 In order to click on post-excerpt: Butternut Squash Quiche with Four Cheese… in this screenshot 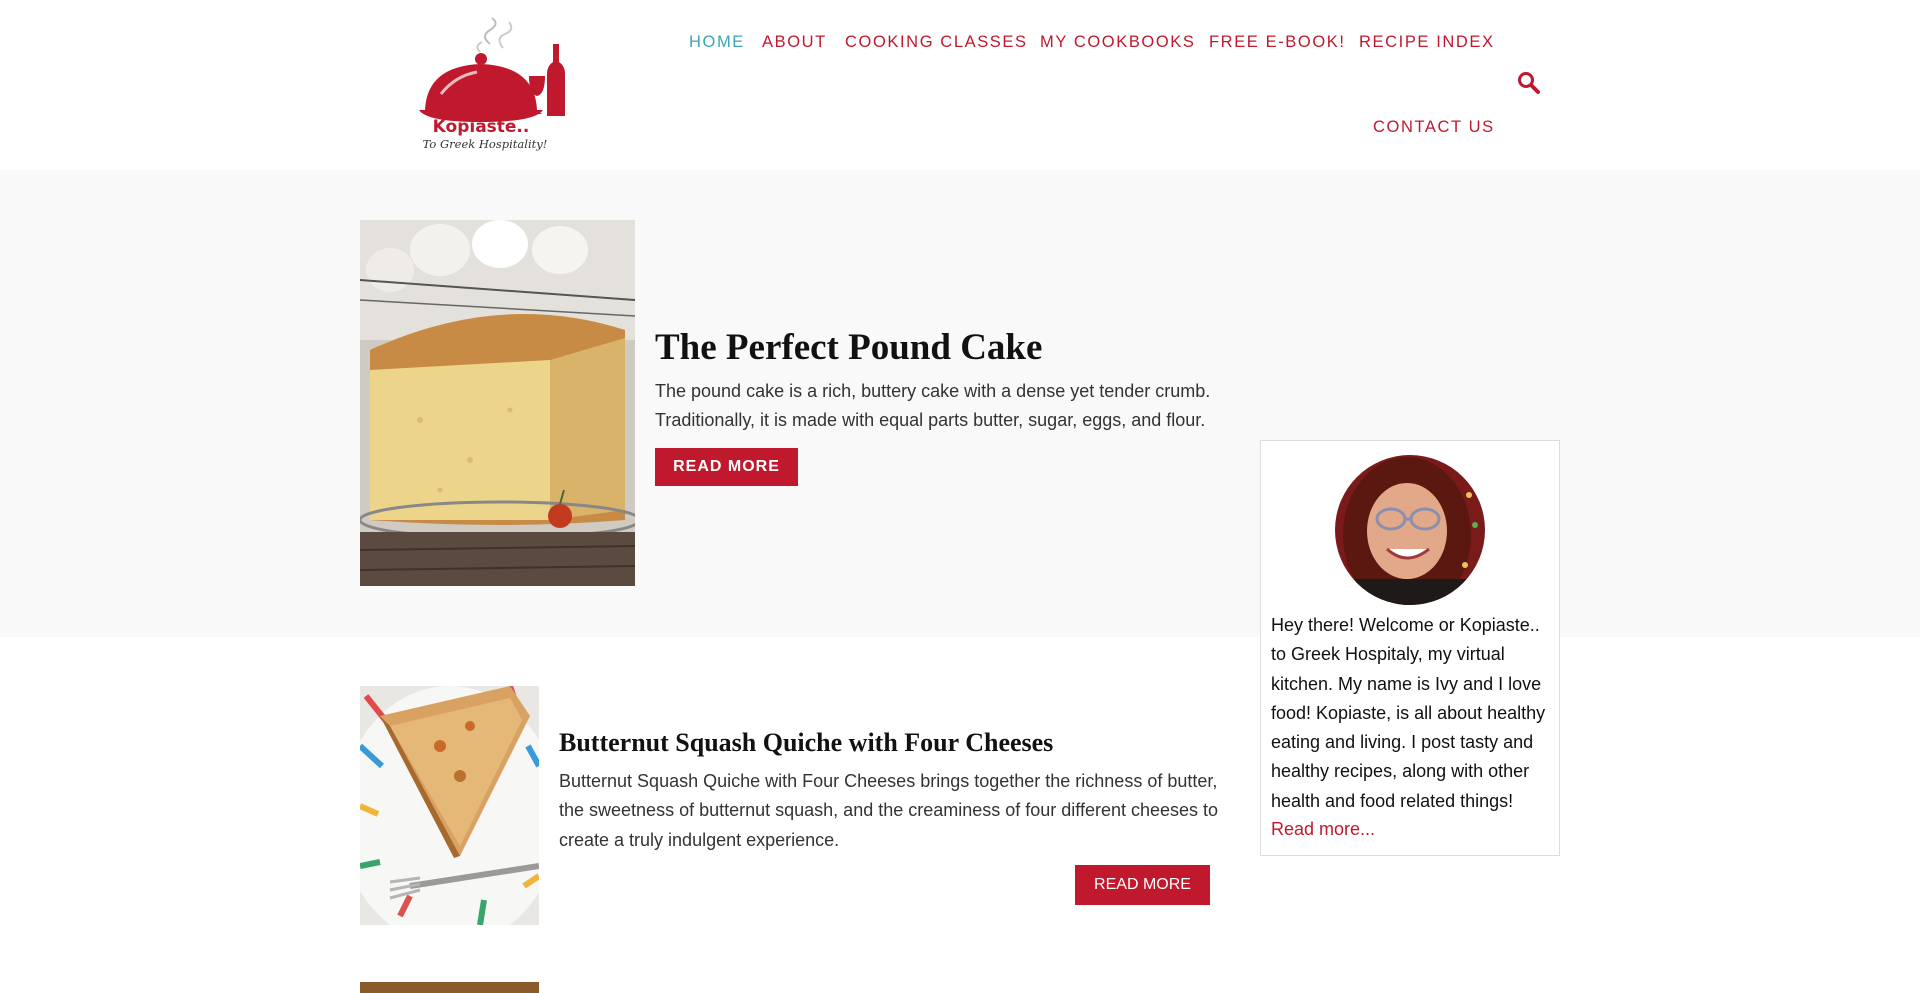, I will do `click(889, 810)`.